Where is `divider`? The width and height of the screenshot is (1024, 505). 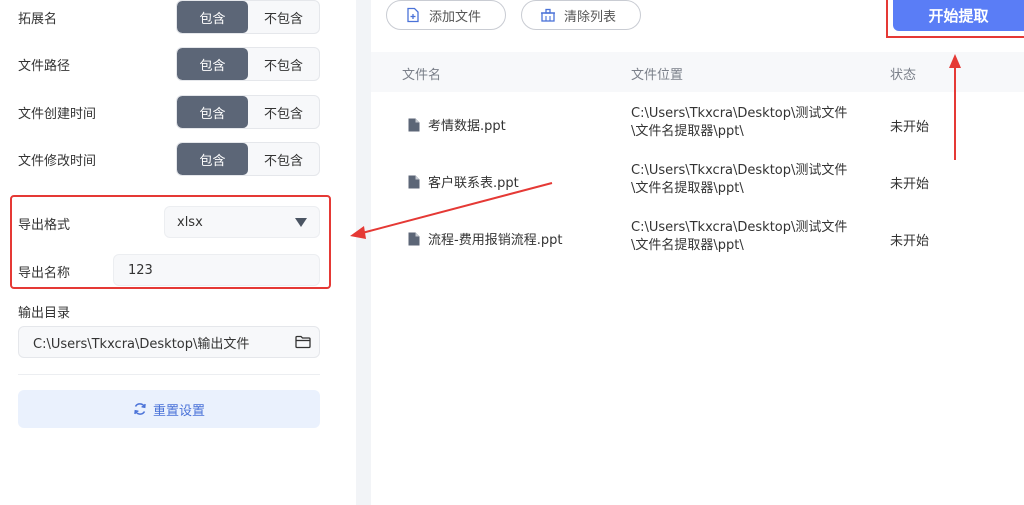 divider is located at coordinates (169, 374).